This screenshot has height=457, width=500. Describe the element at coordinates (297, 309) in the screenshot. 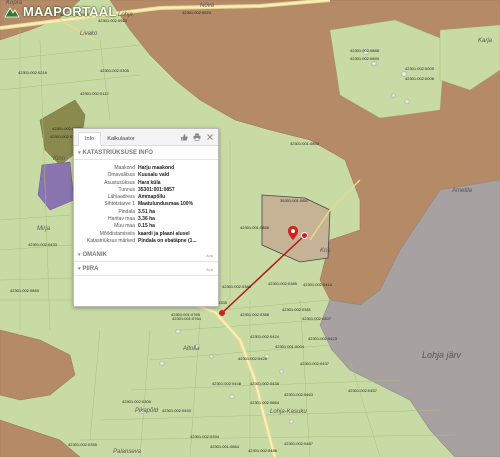

I see `parcel-label: 42301:002:0381` at that location.